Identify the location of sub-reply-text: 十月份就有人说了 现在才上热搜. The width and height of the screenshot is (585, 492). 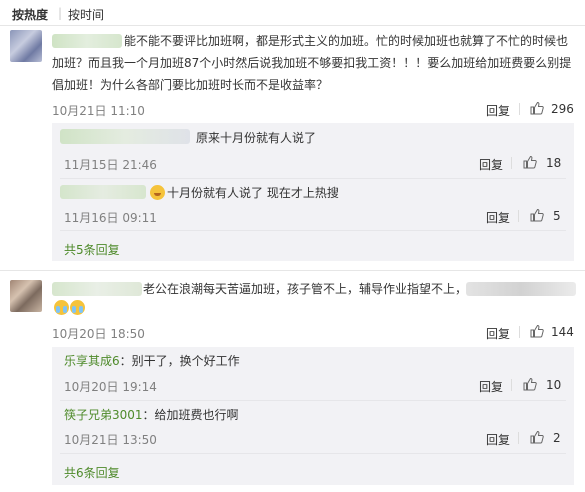
(253, 193).